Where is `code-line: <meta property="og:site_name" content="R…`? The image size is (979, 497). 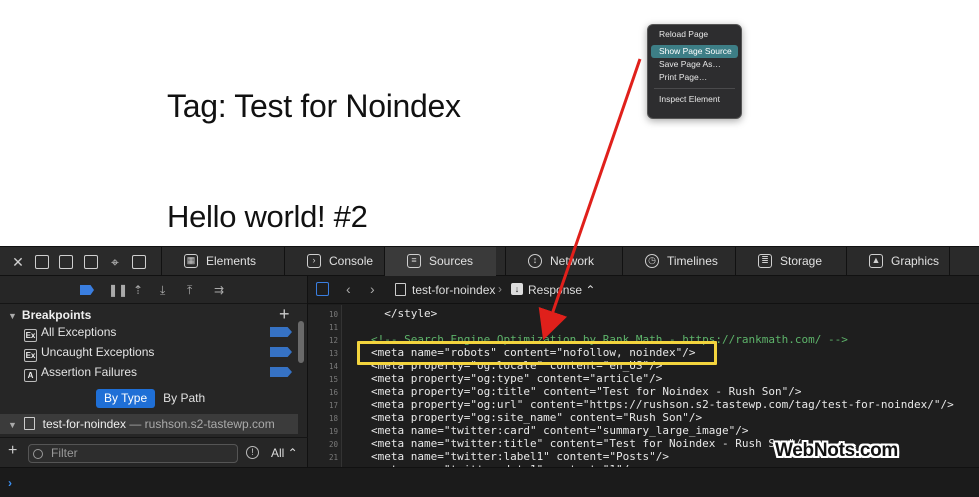 code-line: <meta property="og:site_name" content="R… is located at coordinates (536, 418).